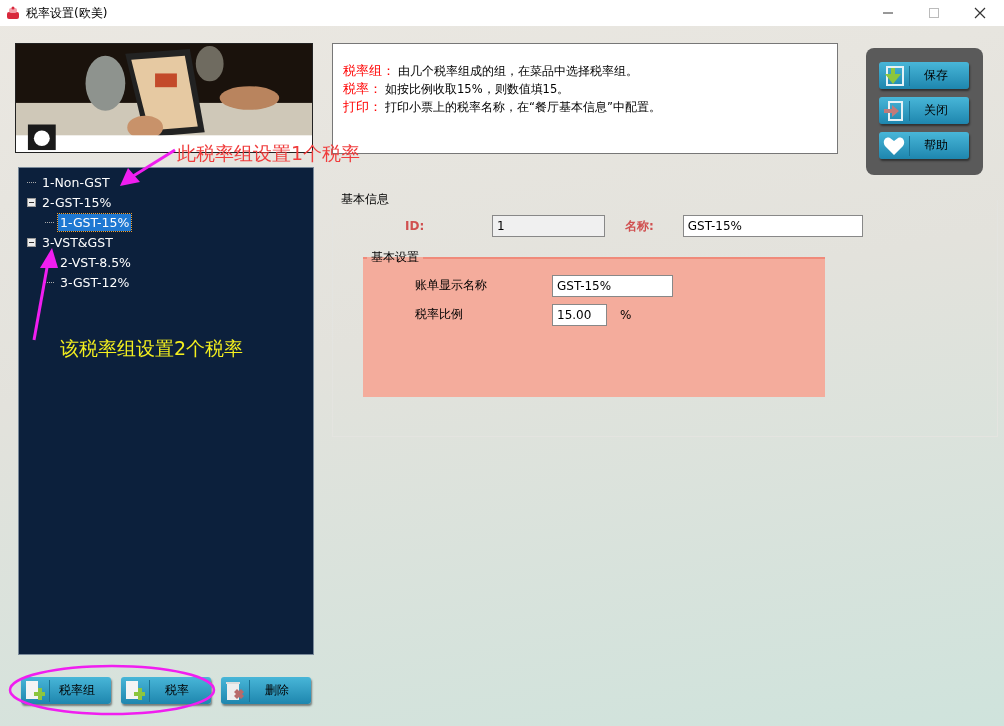 This screenshot has width=1004, height=726. What do you see at coordinates (523, 107) in the screenshot?
I see `help-text: 打印小票上的税率名称，在“餐厅基本信息”中配置。` at bounding box center [523, 107].